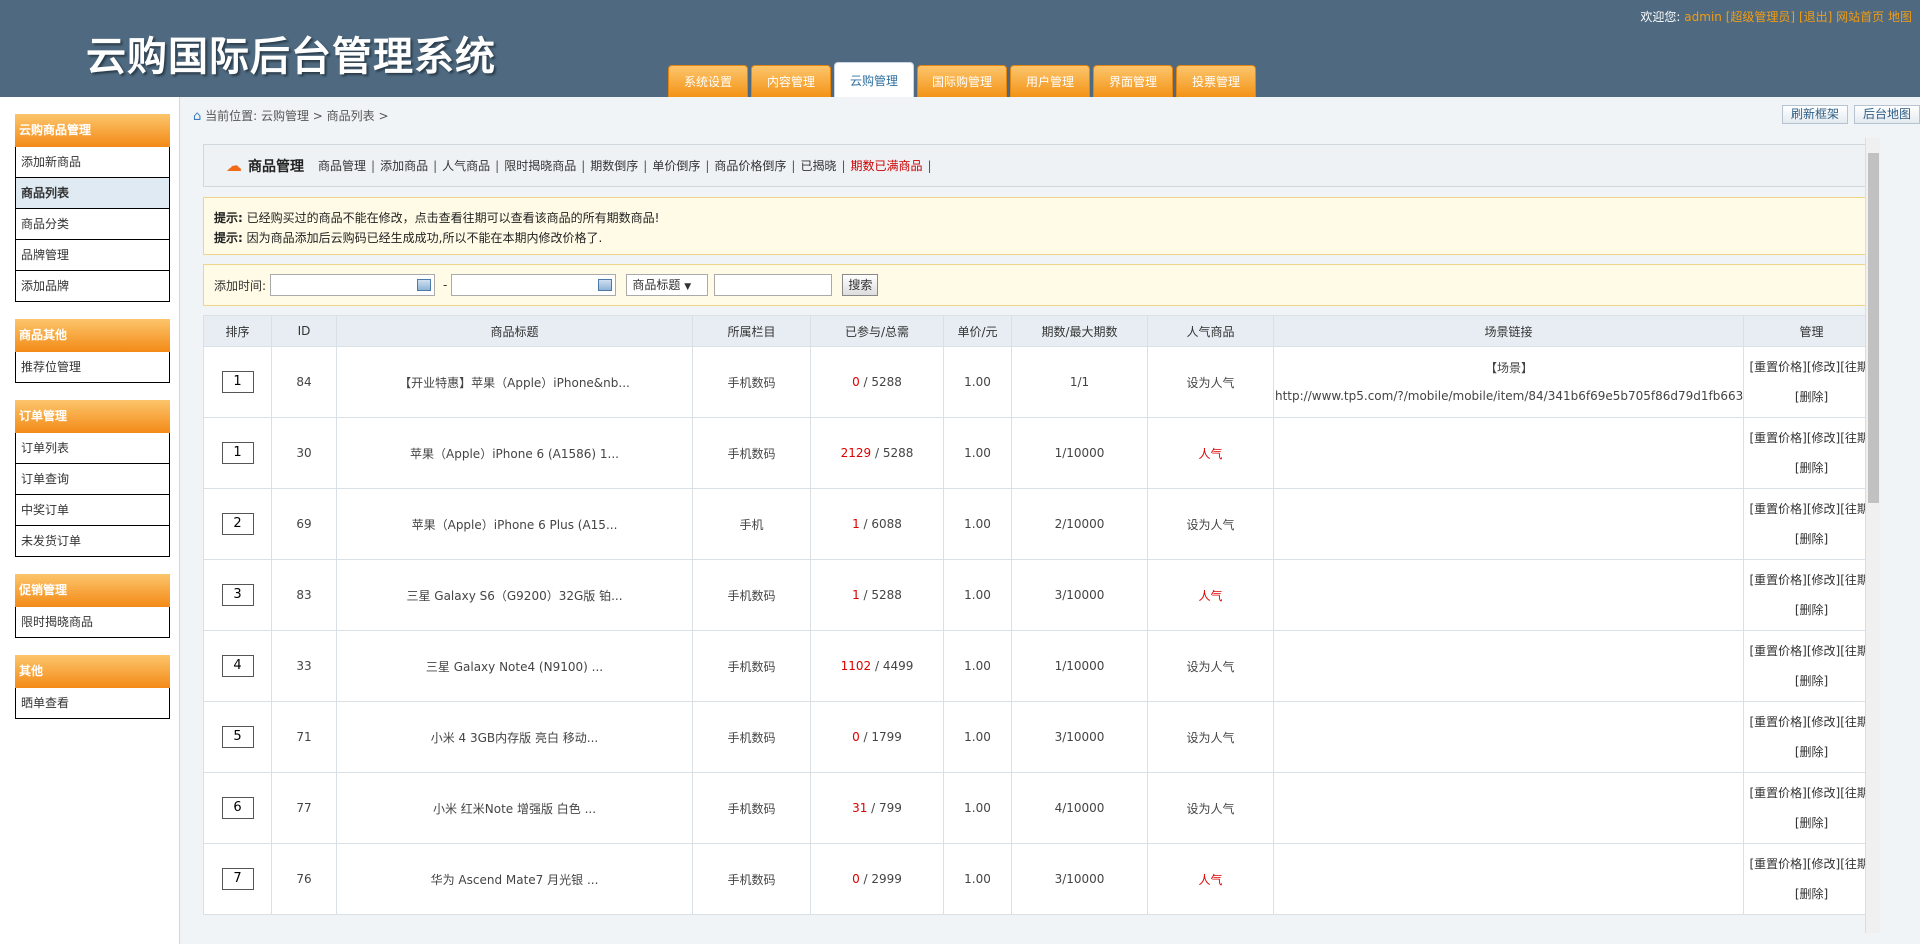 The width and height of the screenshot is (1920, 944). I want to click on nav-tab-2: 内容管理, so click(791, 81).